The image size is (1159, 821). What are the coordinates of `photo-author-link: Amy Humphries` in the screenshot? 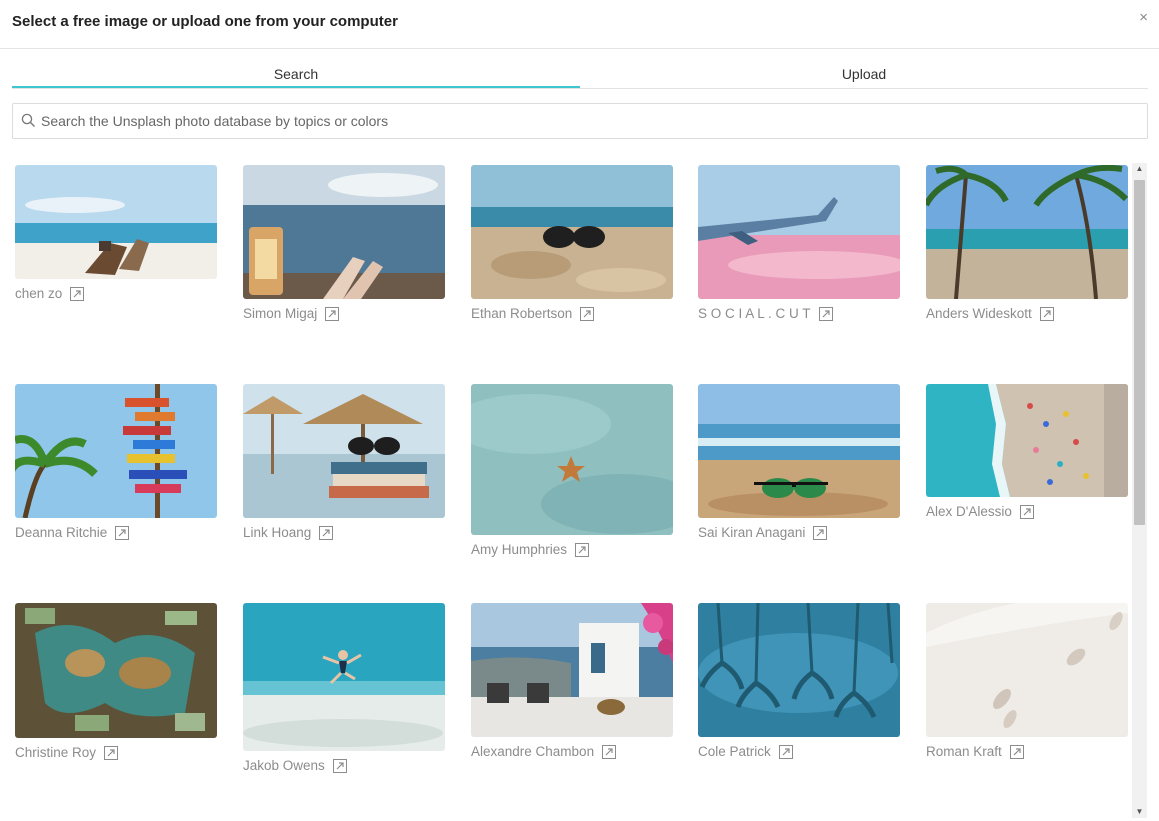 It's located at (519, 549).